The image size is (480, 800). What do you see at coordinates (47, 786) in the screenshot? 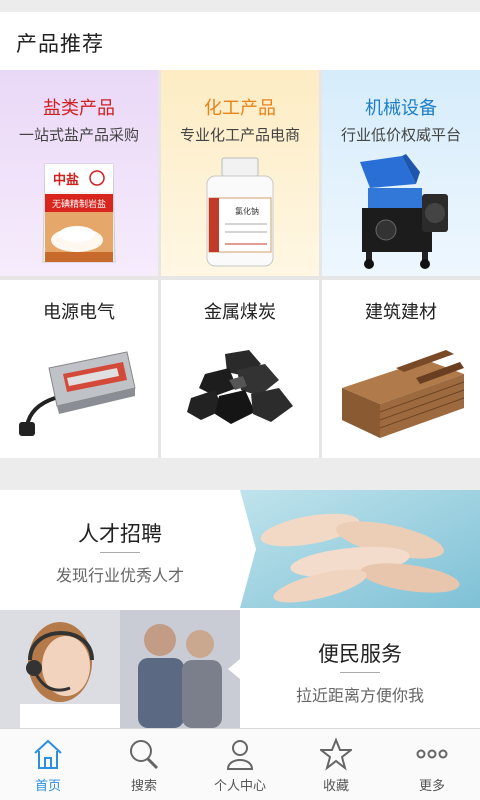
I see `tab-label: 首页` at bounding box center [47, 786].